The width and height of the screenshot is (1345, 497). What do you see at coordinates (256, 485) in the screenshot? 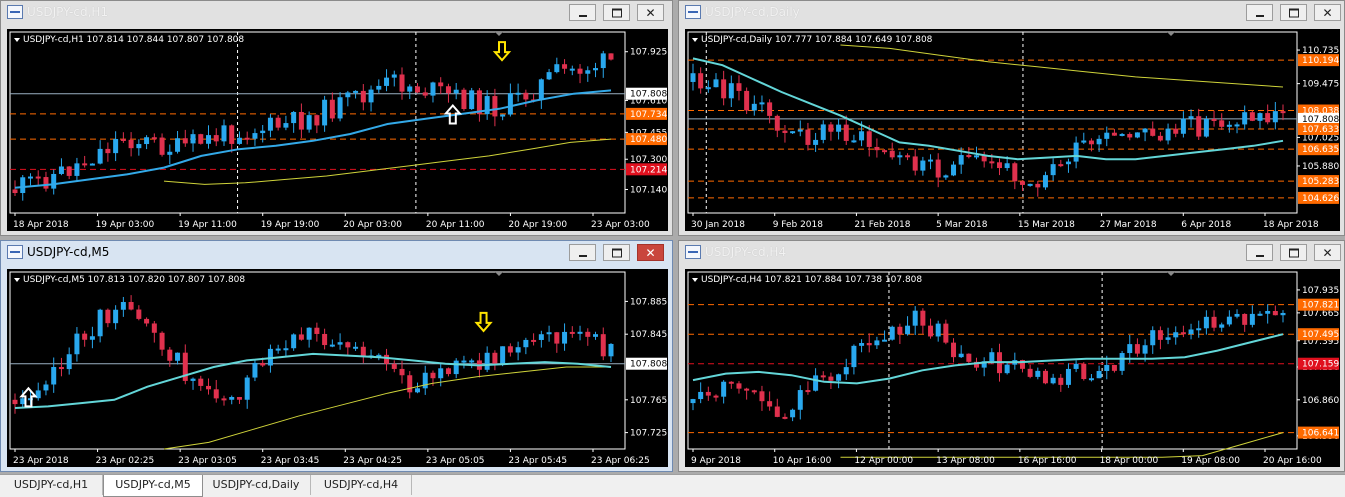
I see `tab-usdjpy-daily: USDJPY-cd,Daily` at bounding box center [256, 485].